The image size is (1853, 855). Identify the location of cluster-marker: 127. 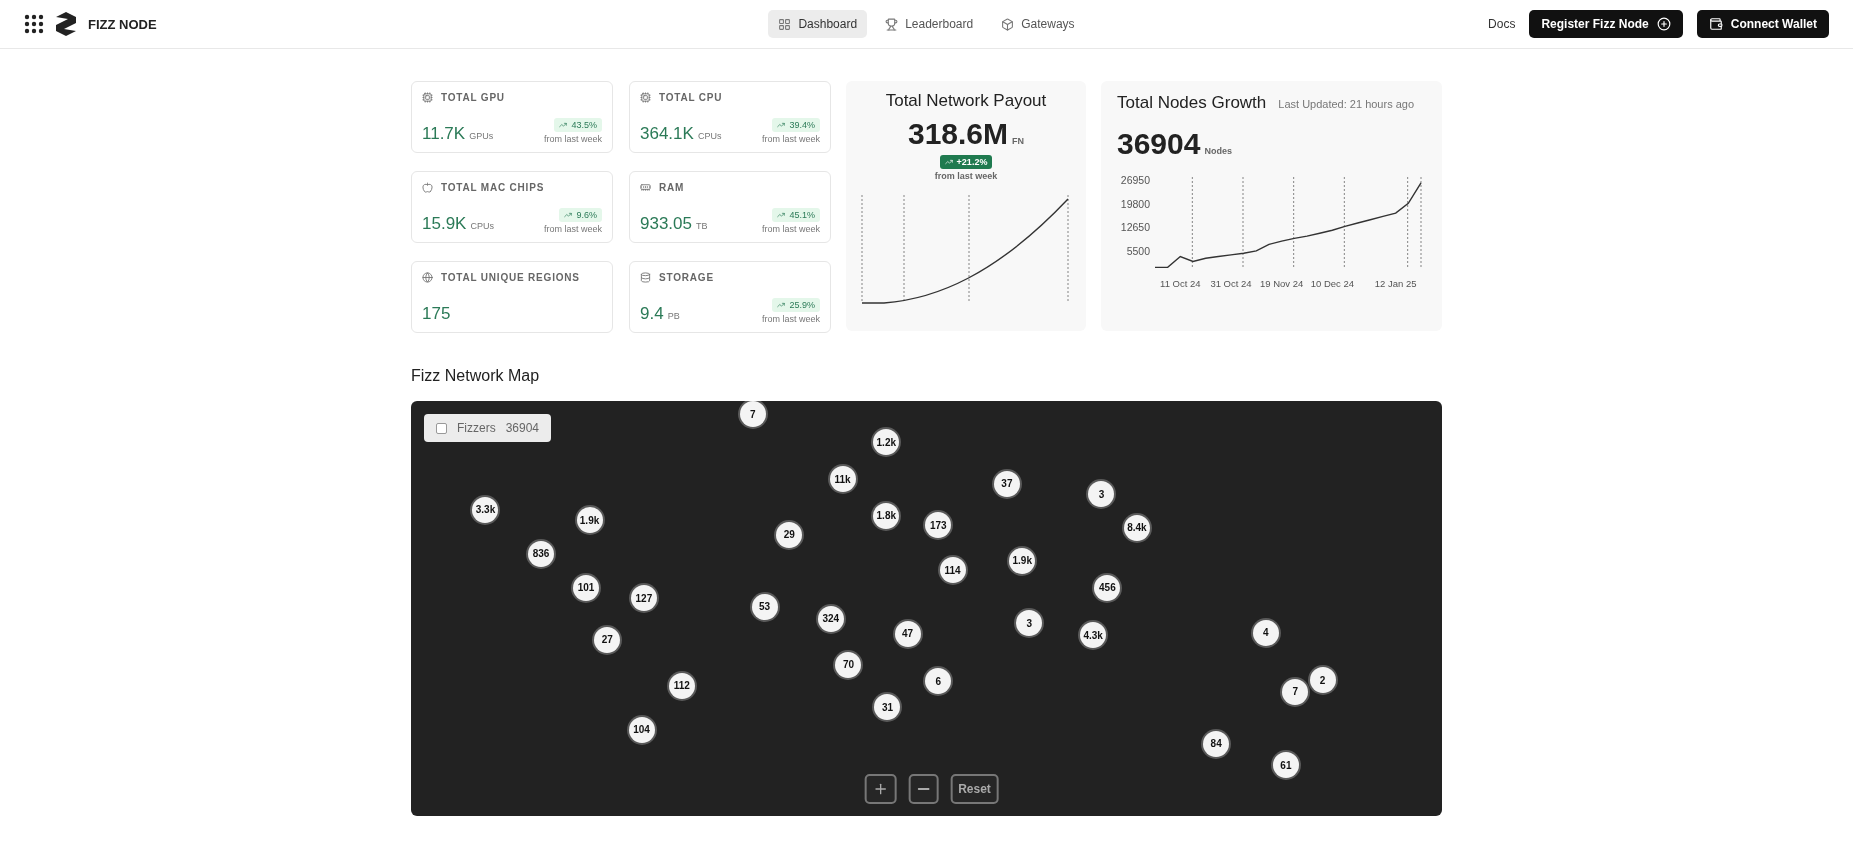
(643, 598).